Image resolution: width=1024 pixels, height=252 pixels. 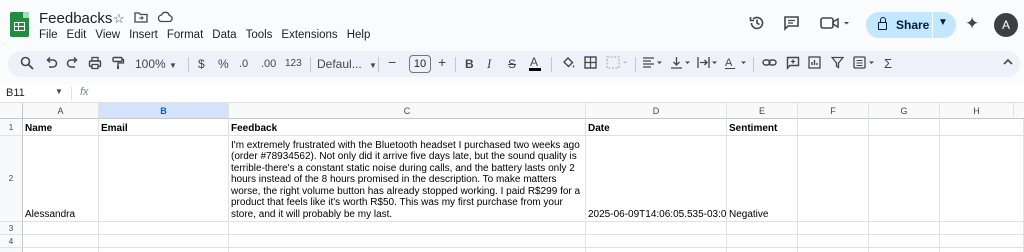 What do you see at coordinates (977, 111) in the screenshot?
I see `column-header-h: H` at bounding box center [977, 111].